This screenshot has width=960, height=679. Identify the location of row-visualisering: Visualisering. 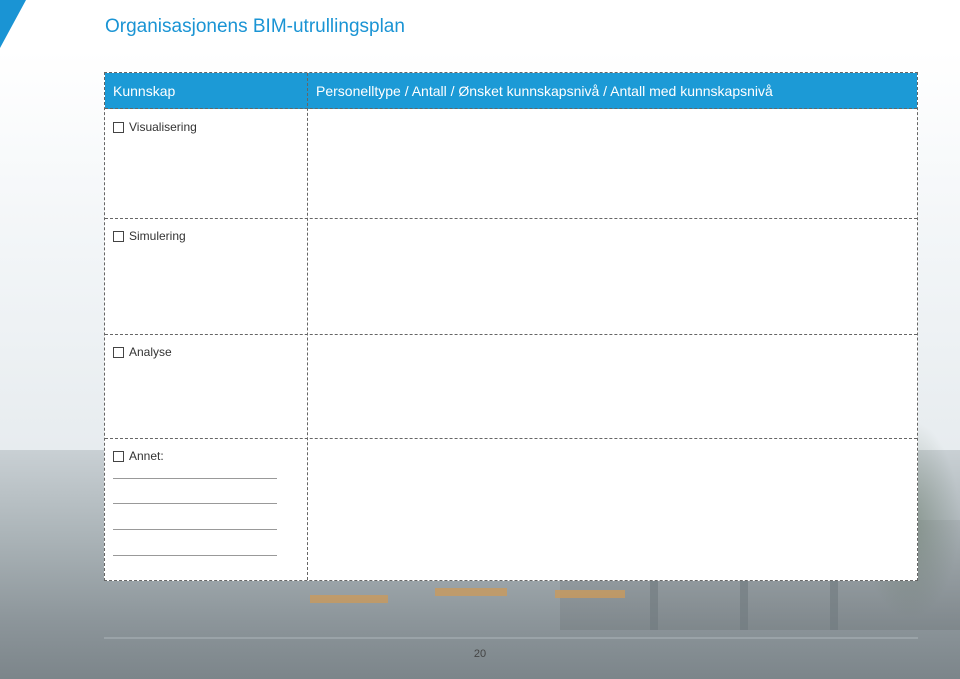
(155, 127).